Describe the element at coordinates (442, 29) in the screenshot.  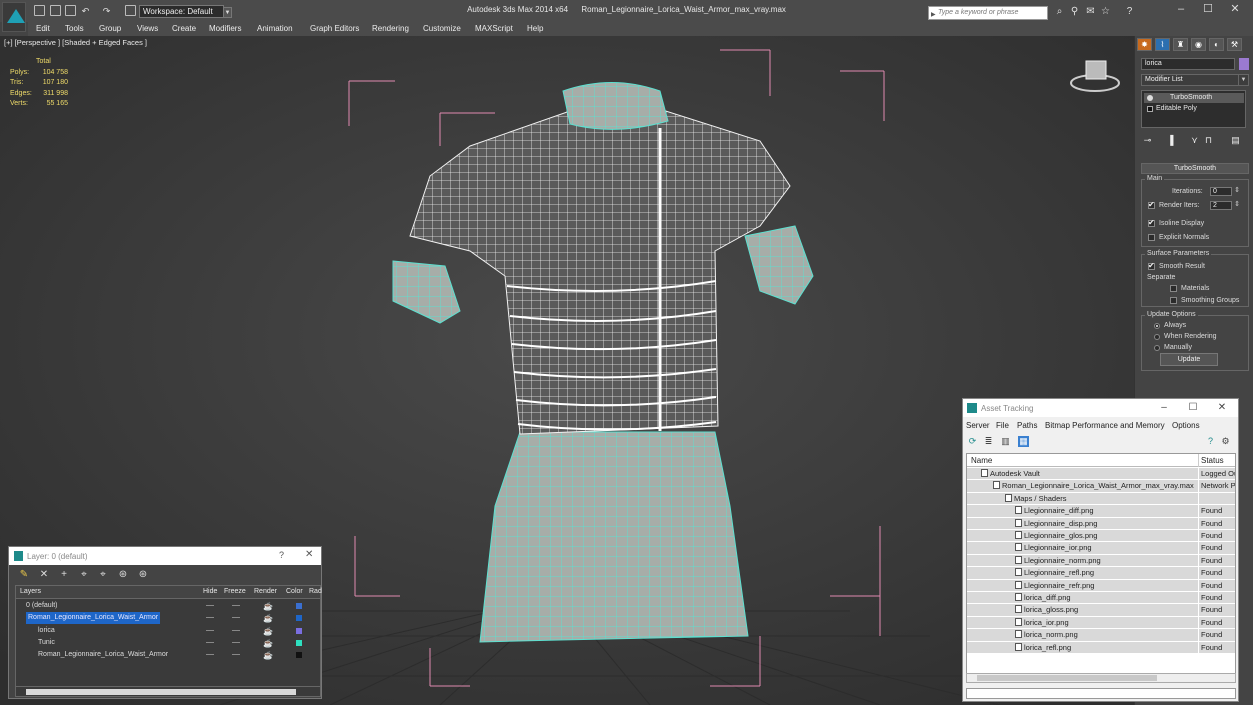
I see `menu-customize: Customize` at that location.